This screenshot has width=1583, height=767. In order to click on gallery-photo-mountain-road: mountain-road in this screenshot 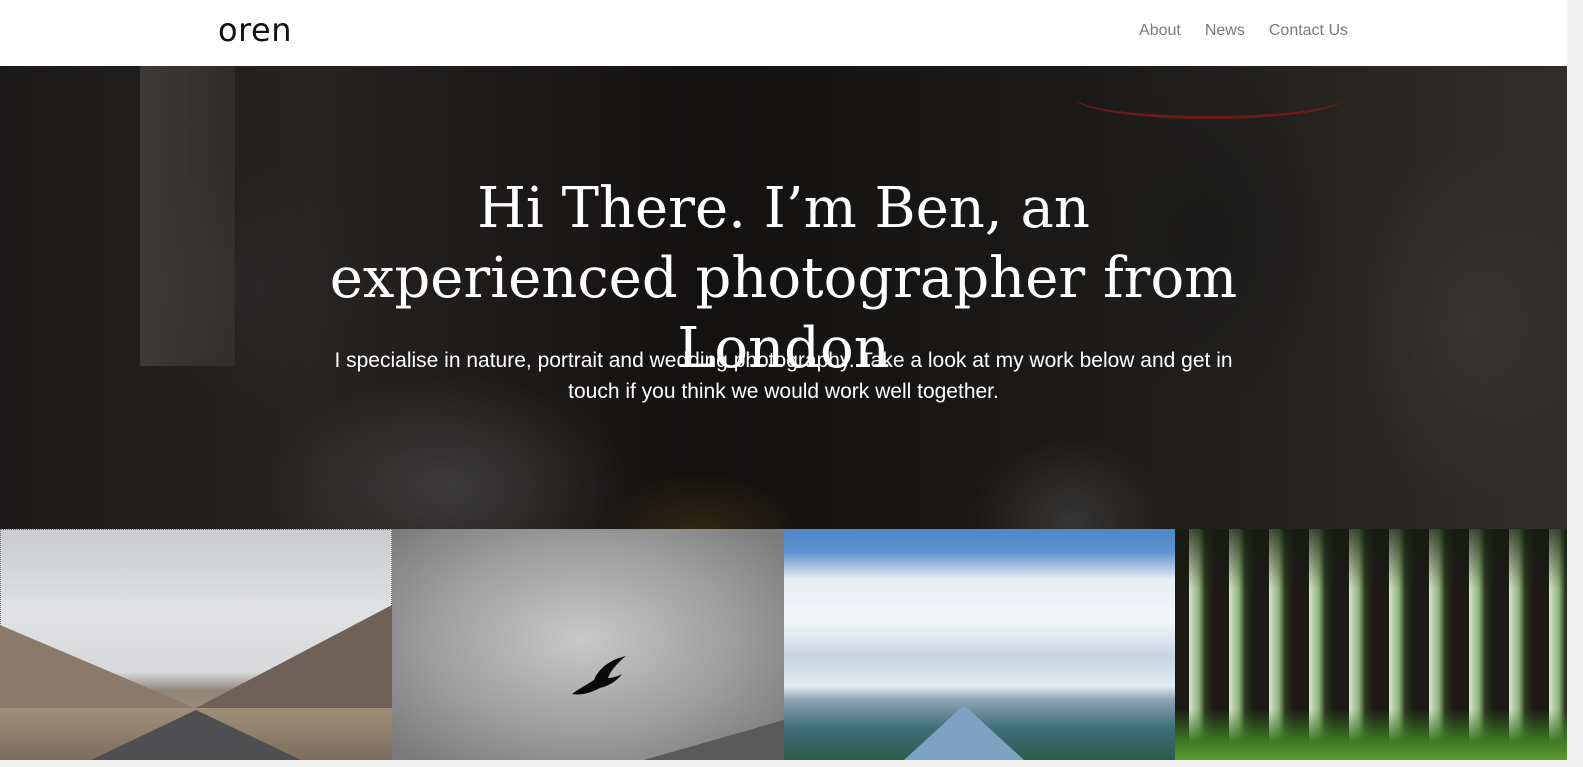, I will do `click(196, 644)`.